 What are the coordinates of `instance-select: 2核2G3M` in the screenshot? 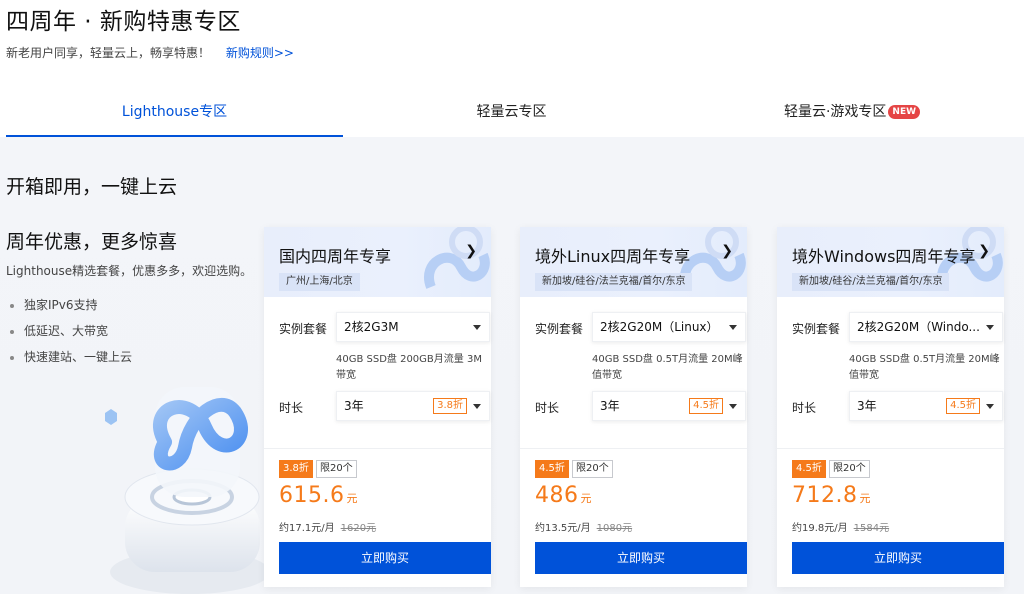 It's located at (413, 327).